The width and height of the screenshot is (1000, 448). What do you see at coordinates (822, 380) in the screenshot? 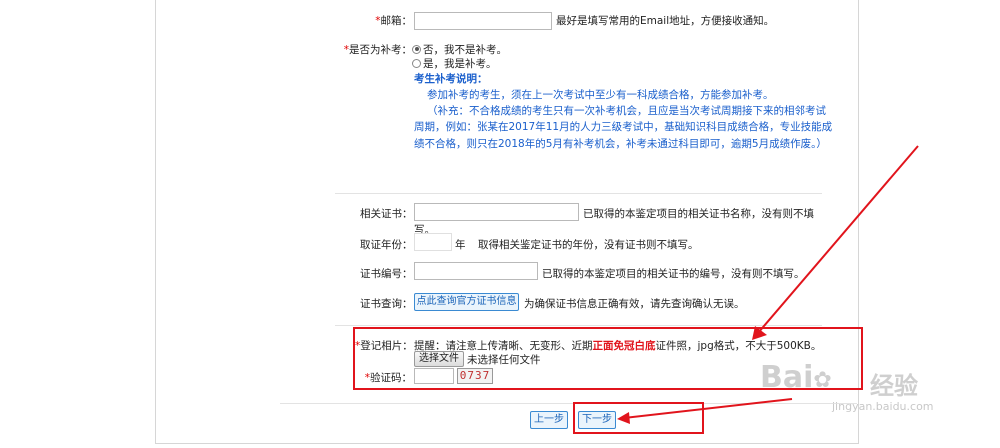
I see `paw-icon: ✿` at bounding box center [822, 380].